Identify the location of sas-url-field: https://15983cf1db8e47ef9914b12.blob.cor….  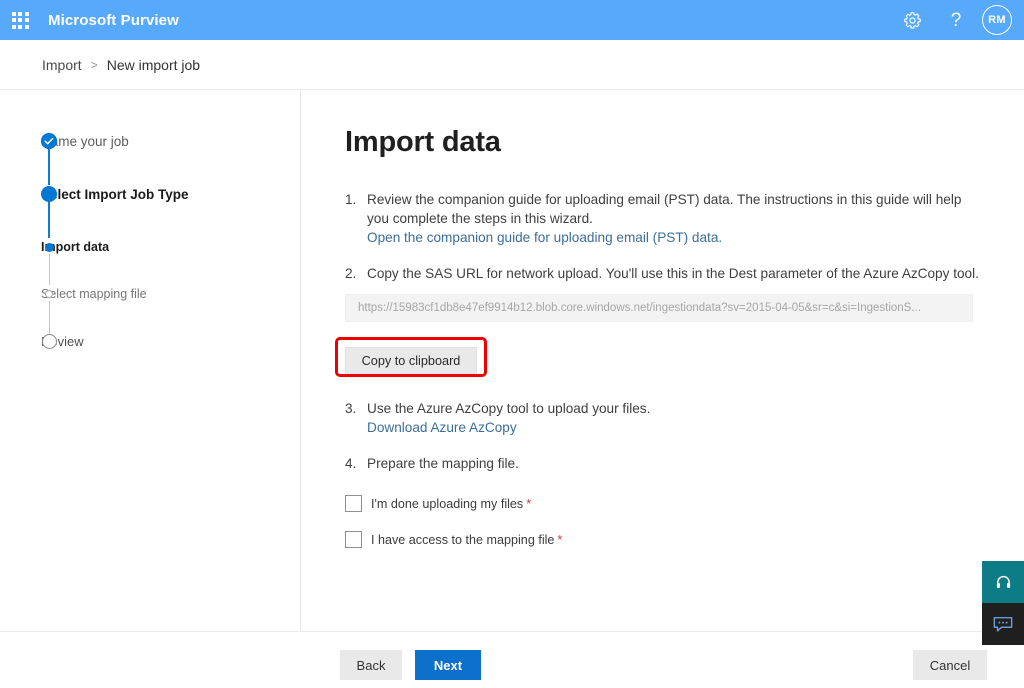
(659, 308).